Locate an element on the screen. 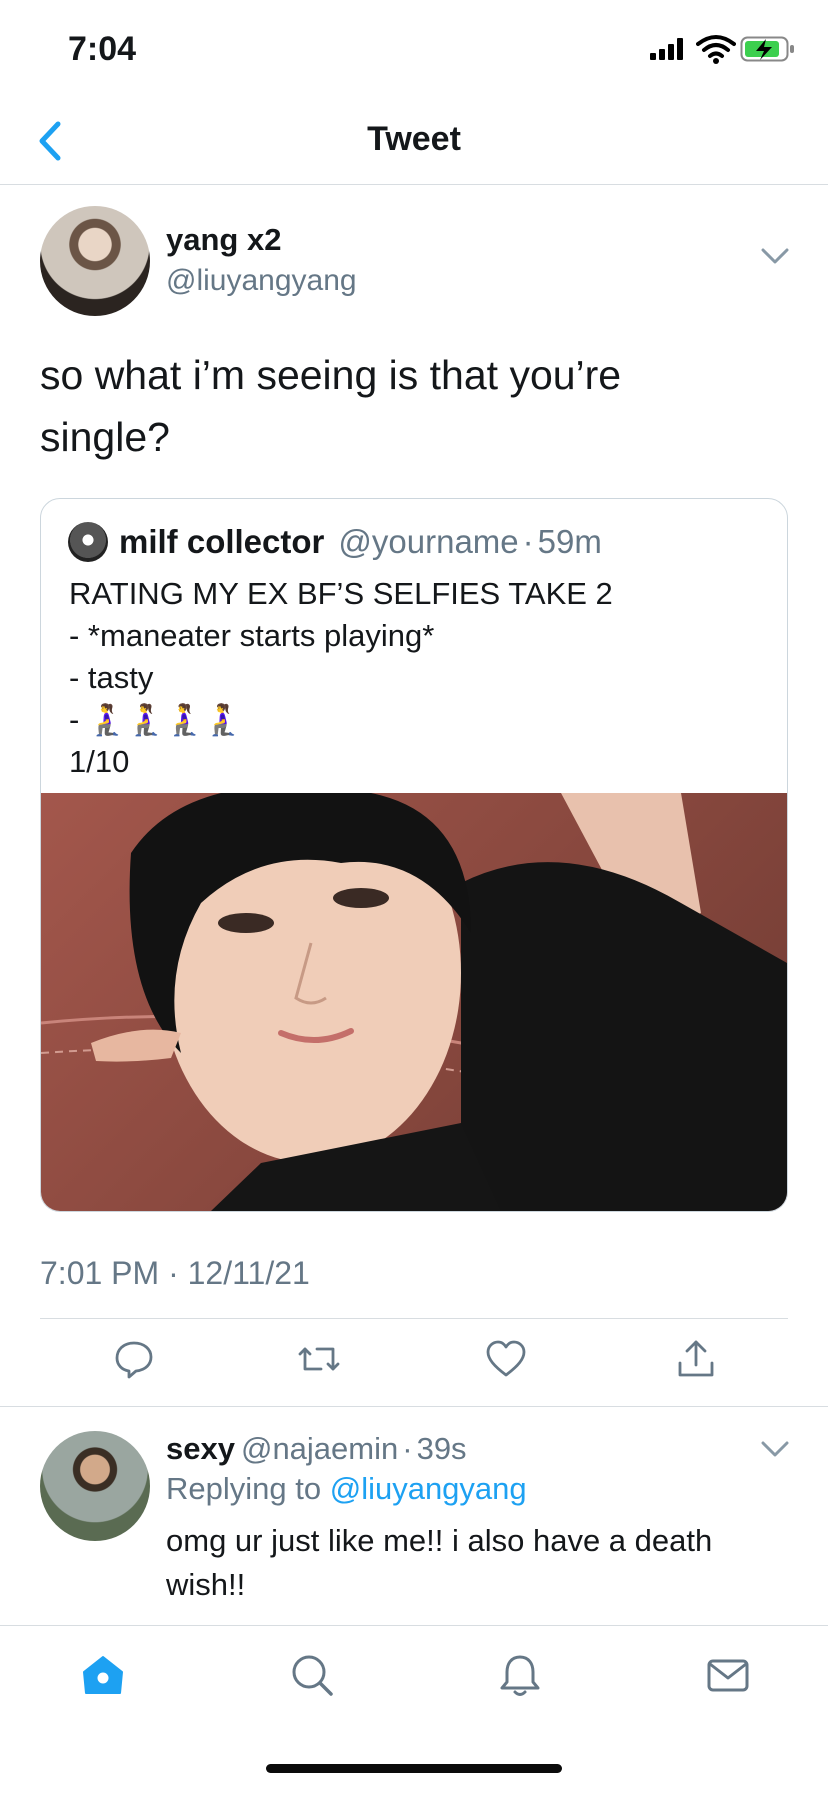  reply-time: 39s is located at coordinates (441, 1448).